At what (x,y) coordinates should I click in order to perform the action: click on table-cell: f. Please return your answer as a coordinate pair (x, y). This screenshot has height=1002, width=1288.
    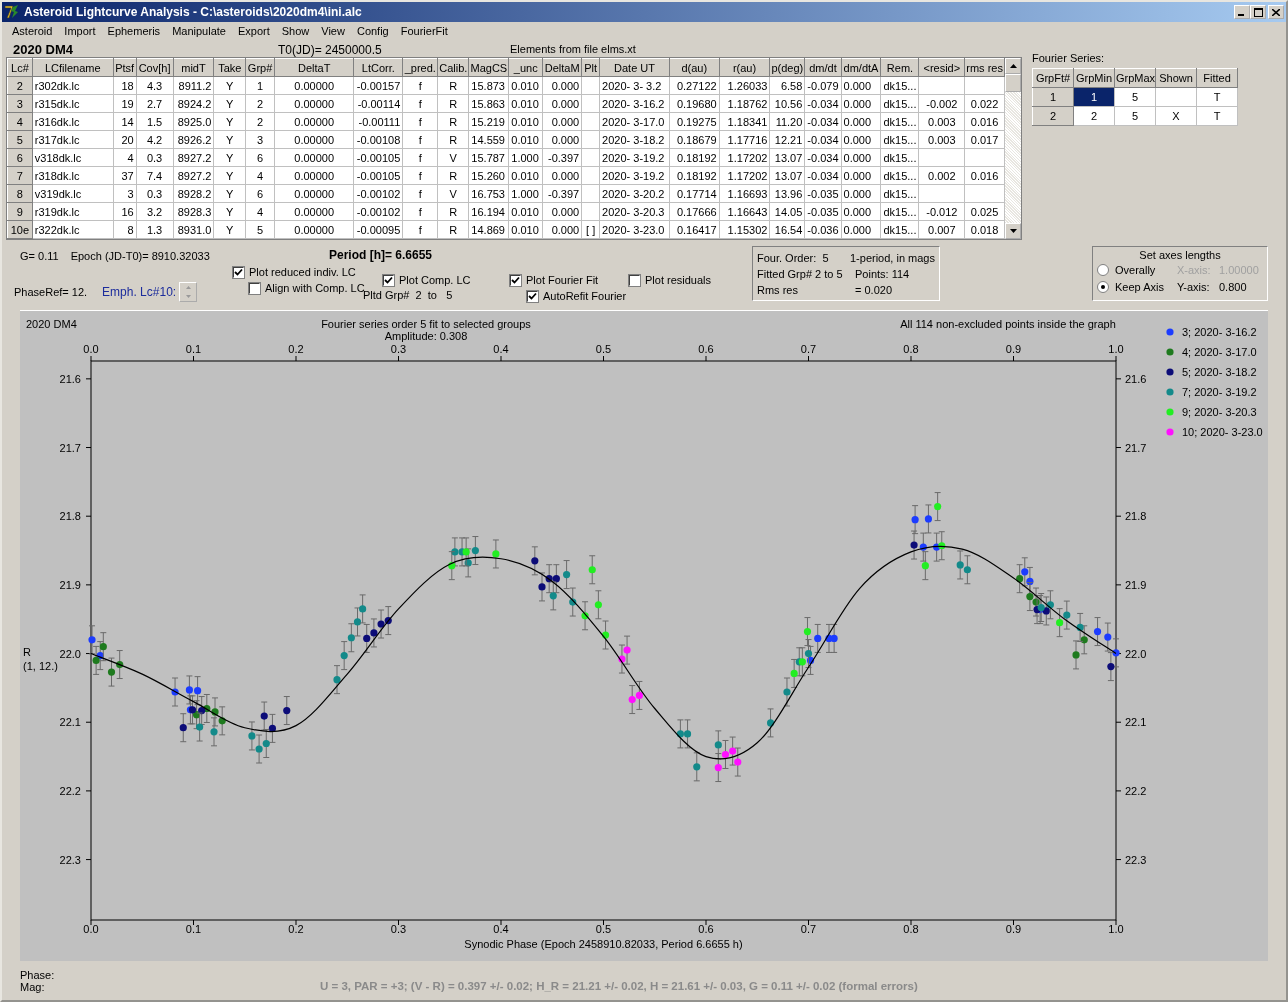
    Looking at the image, I should click on (420, 211).